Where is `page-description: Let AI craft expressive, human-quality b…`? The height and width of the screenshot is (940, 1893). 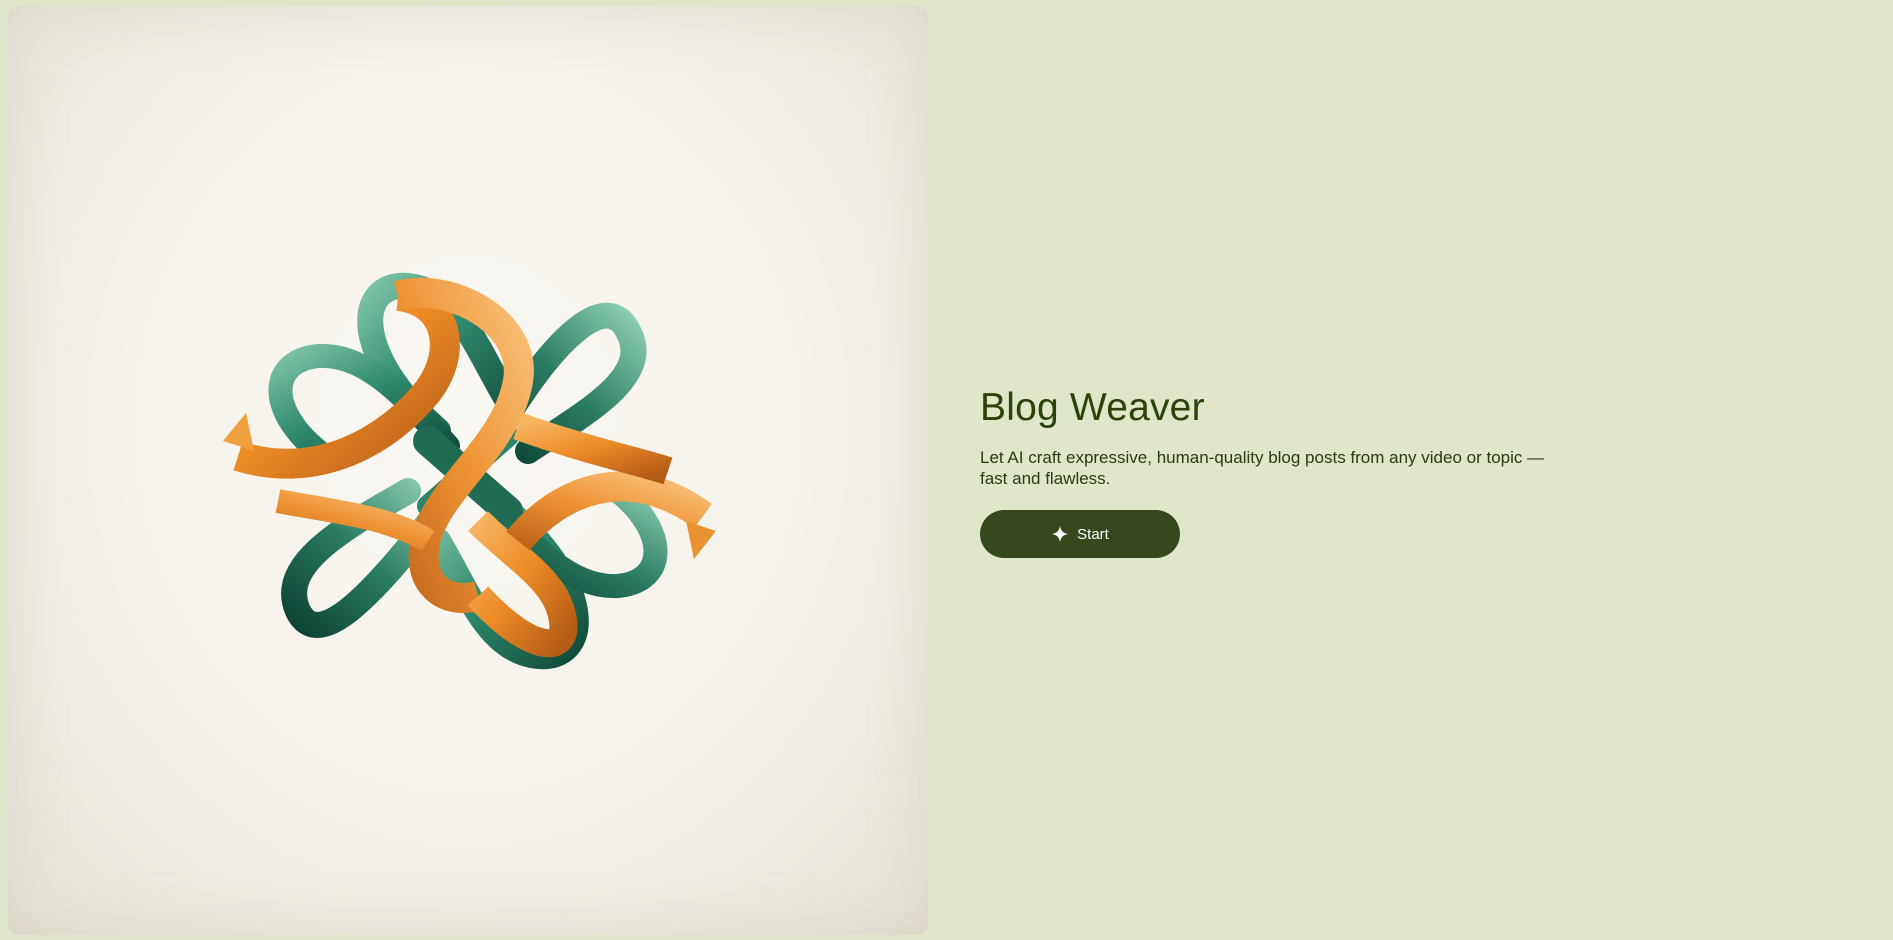 page-description: Let AI craft expressive, human-quality b… is located at coordinates (1262, 468).